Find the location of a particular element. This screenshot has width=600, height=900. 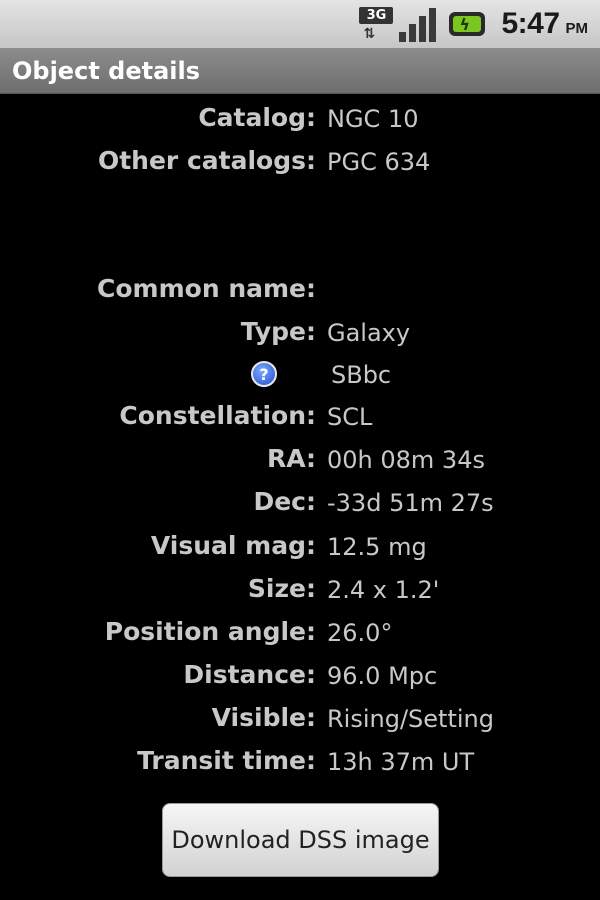

detail-label: Visual mag: is located at coordinates (233, 545).